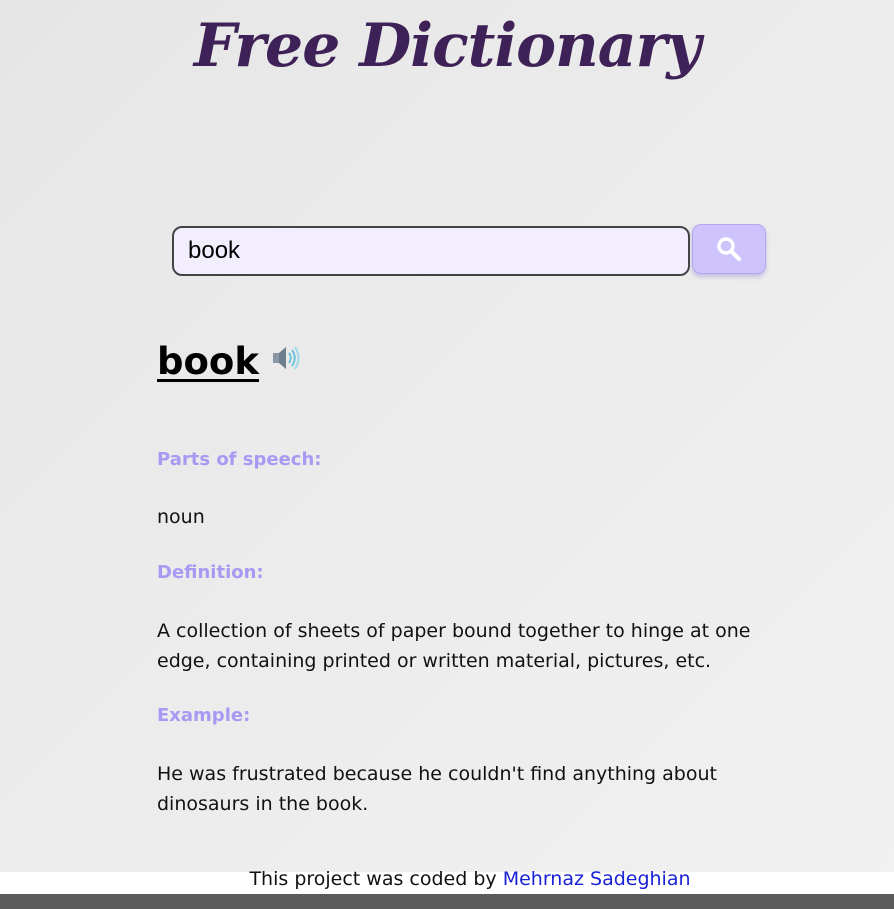 This screenshot has height=909, width=894. I want to click on bottom-strip, so click(447, 901).